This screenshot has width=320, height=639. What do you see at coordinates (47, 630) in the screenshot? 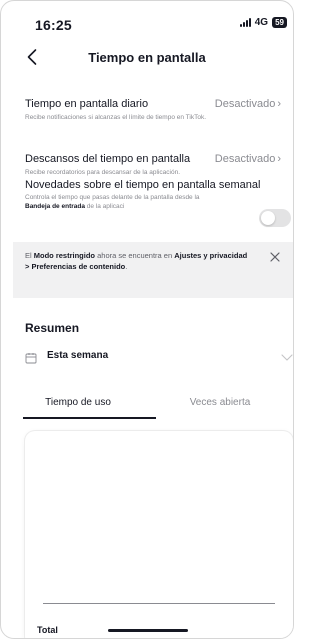
I see `total-label: Total` at bounding box center [47, 630].